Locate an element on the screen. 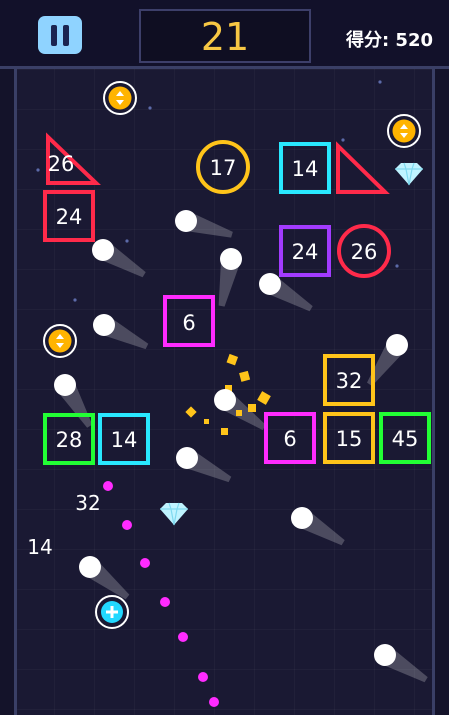  block-triangle: 26 is located at coordinates (73, 158).